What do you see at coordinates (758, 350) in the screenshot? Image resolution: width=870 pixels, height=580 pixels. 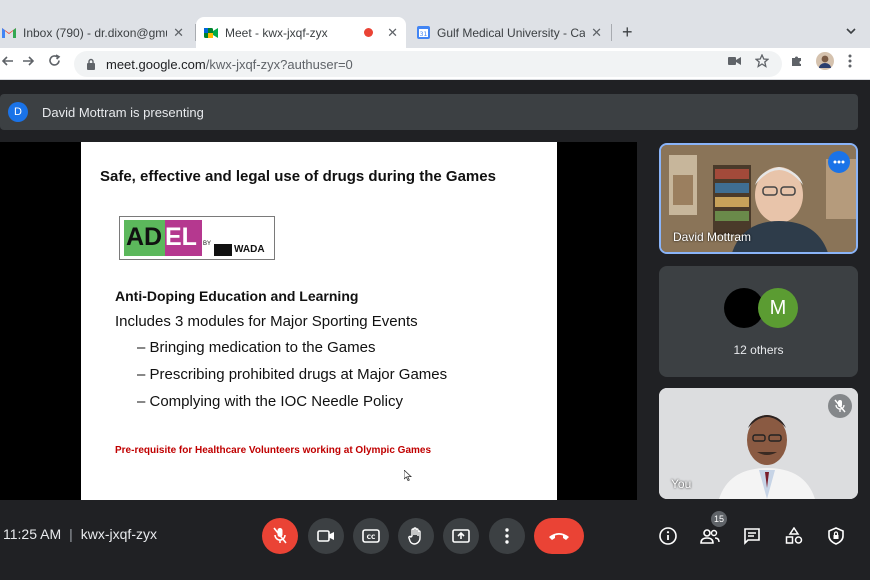 I see `others-count-label: 12 others` at bounding box center [758, 350].